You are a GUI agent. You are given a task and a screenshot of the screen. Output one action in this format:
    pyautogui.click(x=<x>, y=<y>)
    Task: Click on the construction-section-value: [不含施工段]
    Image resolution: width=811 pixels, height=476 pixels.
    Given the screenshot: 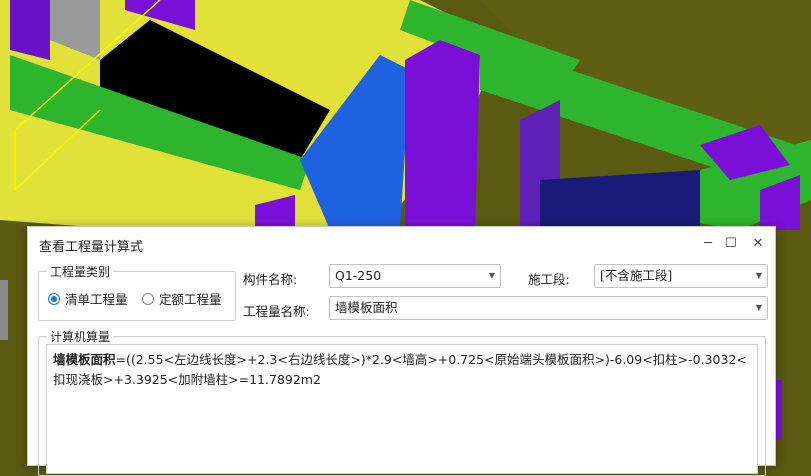 What is the action you would take?
    pyautogui.click(x=636, y=275)
    